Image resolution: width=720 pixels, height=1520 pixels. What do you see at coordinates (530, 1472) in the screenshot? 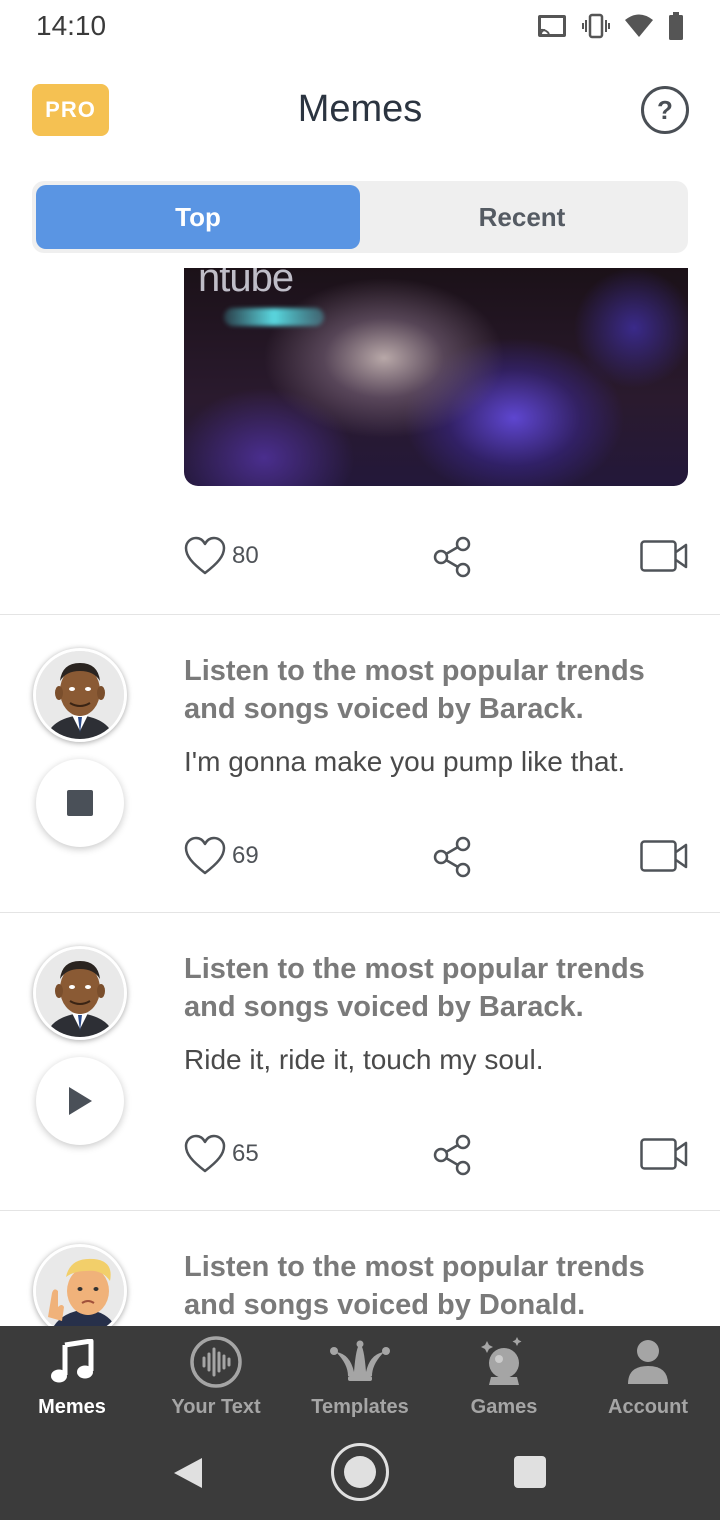
I see `recents-button` at bounding box center [530, 1472].